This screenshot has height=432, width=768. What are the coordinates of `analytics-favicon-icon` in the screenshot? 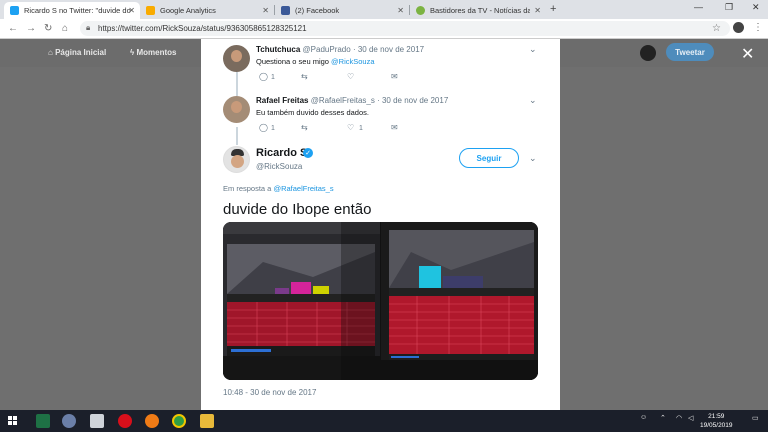 It's located at (150, 10).